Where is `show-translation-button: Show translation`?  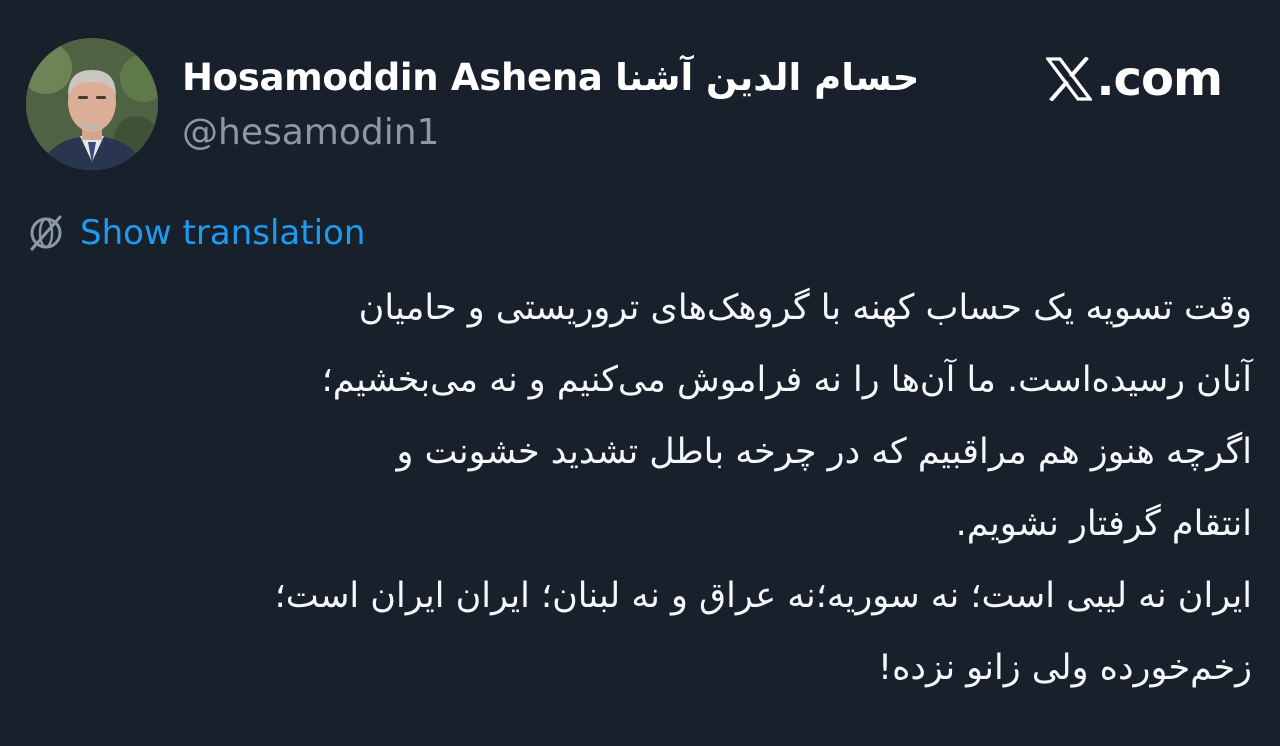
show-translation-button: Show translation is located at coordinates (195, 233).